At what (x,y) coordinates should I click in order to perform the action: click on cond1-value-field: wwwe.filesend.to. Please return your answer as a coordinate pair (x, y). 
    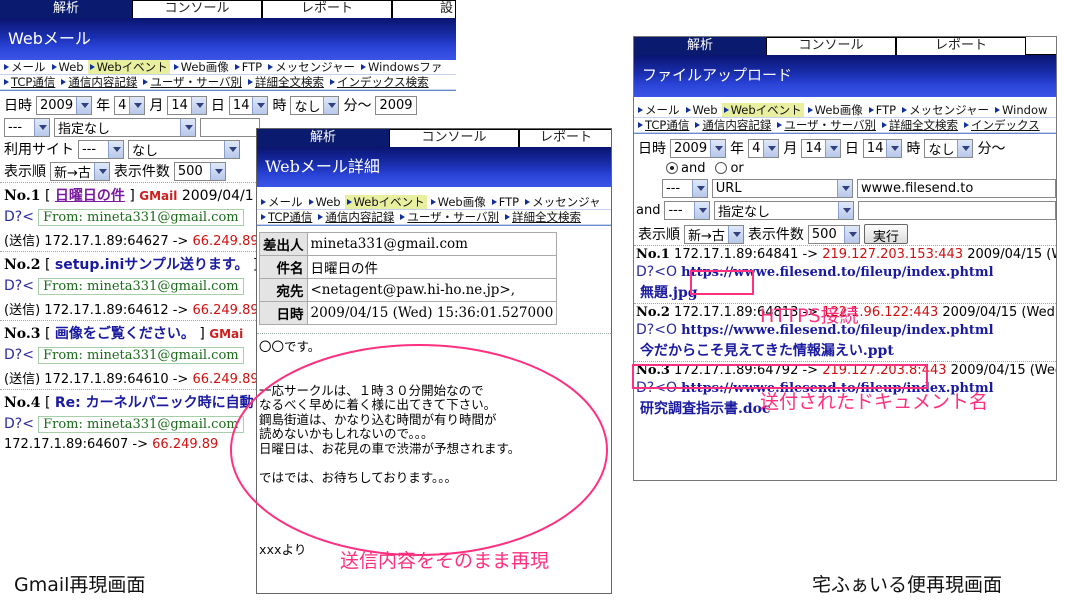
    Looking at the image, I should click on (956, 188).